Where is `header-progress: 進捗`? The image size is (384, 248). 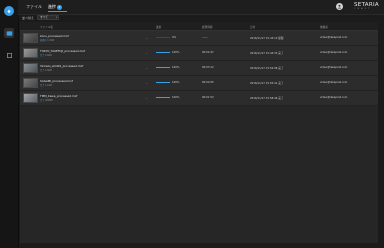
header-progress: 進捗 is located at coordinates (158, 27).